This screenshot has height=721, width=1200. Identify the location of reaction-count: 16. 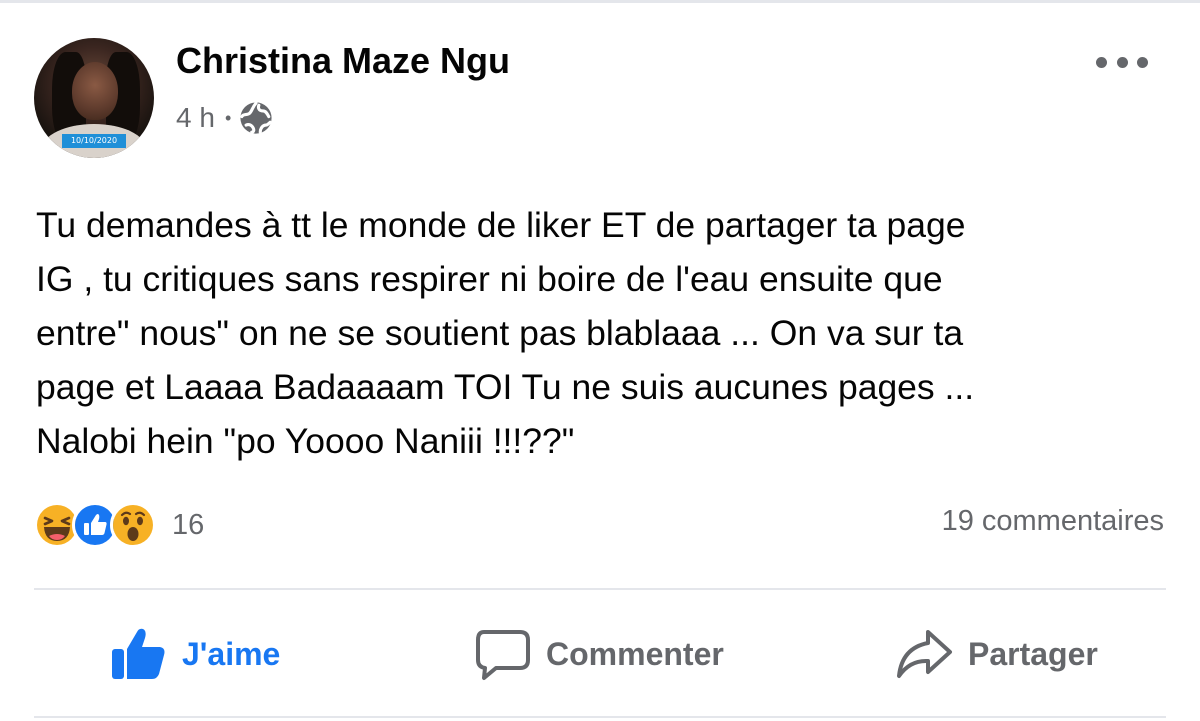
(188, 525).